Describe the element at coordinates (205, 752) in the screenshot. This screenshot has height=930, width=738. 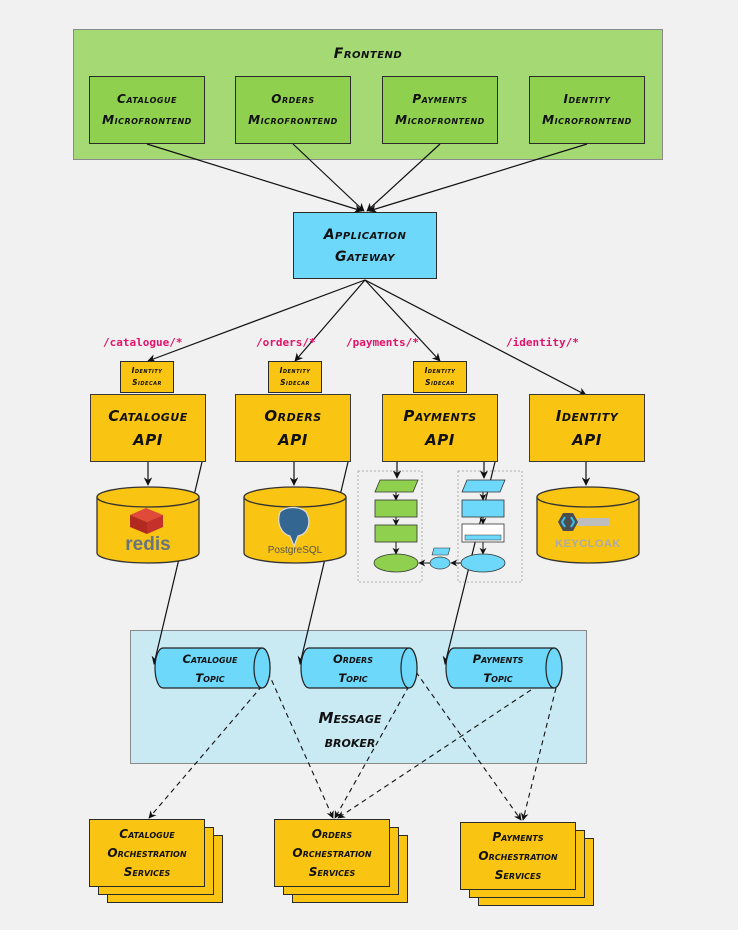
I see `edge-catalogue-topic-catalogue-orch` at that location.